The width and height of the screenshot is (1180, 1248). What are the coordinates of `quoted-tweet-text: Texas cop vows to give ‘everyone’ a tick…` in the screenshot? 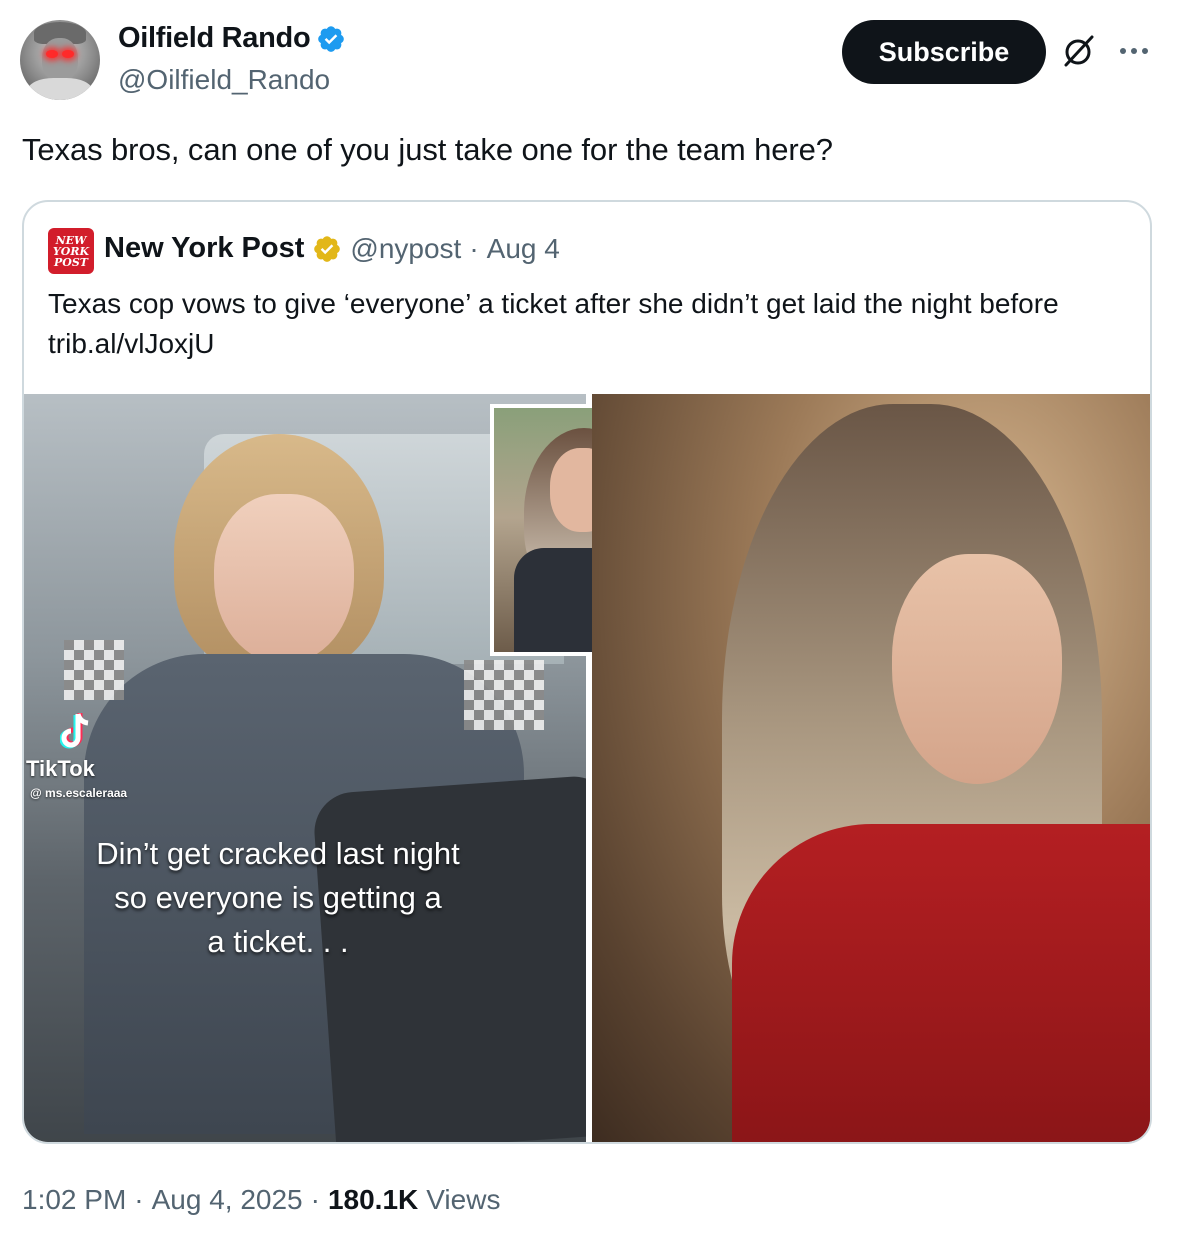 It's located at (553, 323).